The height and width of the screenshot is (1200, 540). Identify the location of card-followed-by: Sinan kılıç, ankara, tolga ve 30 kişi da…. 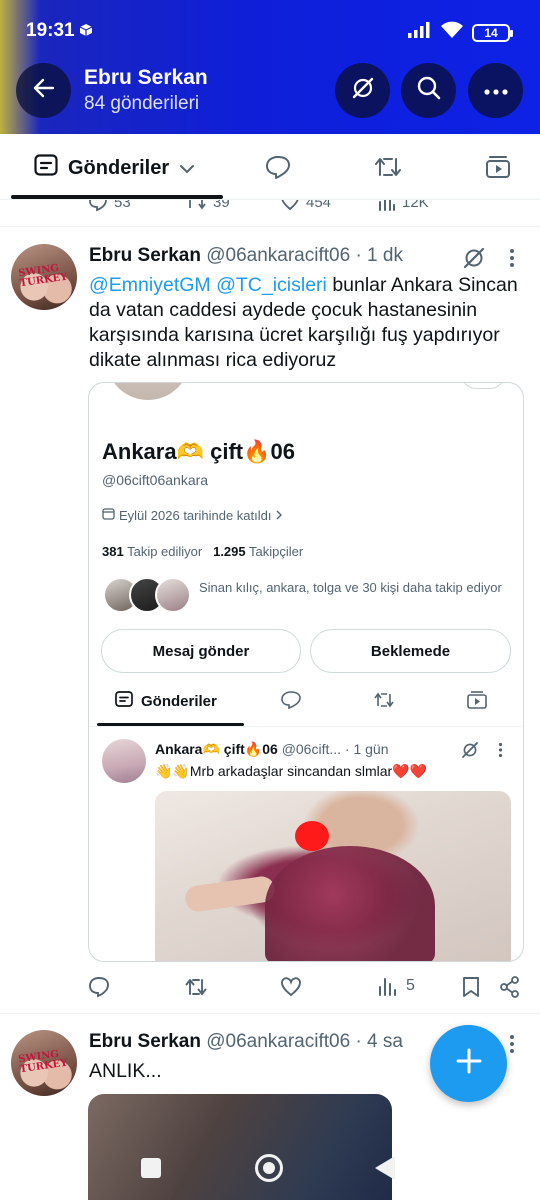
(350, 587).